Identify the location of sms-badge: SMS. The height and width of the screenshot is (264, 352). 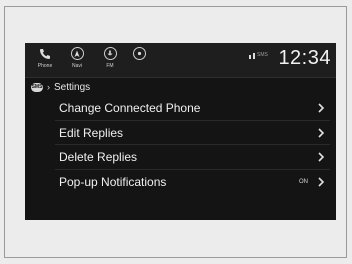
(37, 87).